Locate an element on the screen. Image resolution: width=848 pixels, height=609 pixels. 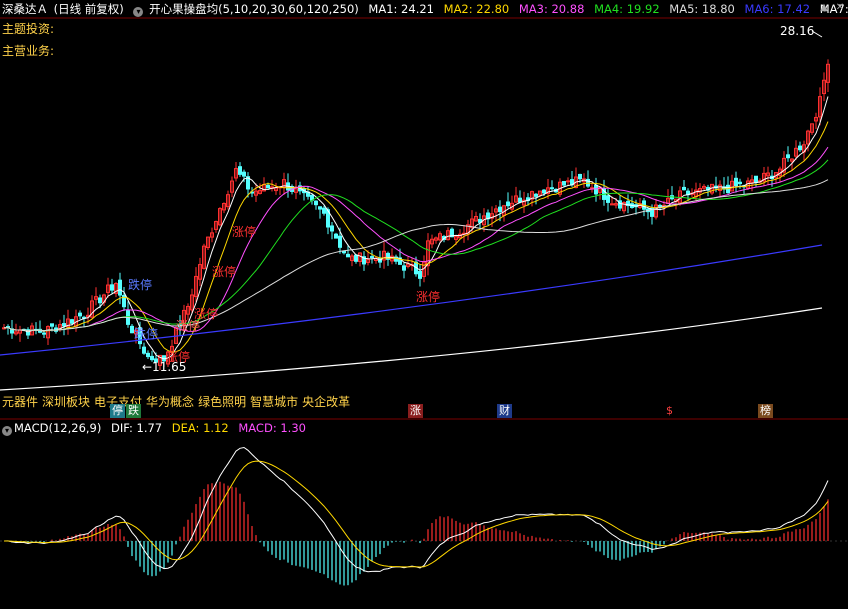
macd-dea: DEA: 1.12 is located at coordinates (200, 428).